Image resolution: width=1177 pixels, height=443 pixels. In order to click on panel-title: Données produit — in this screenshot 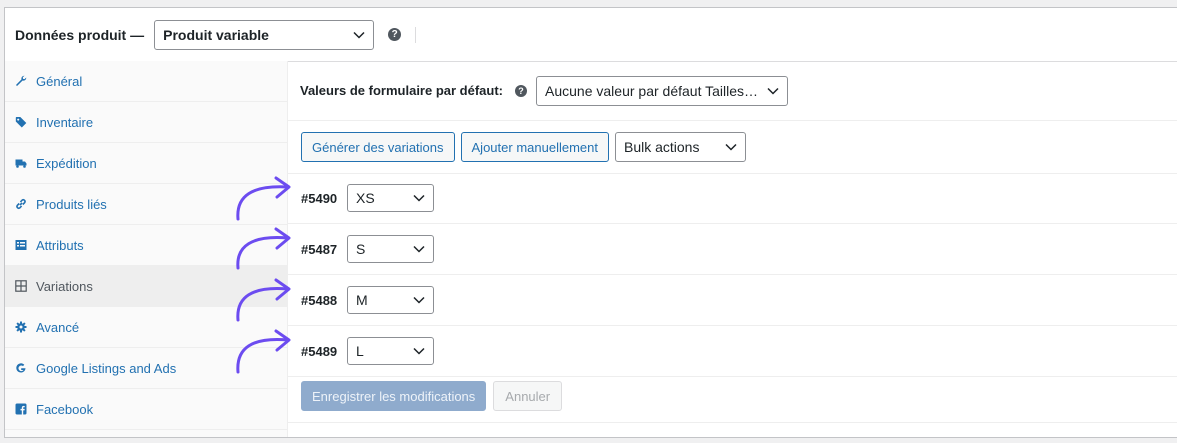, I will do `click(80, 34)`.